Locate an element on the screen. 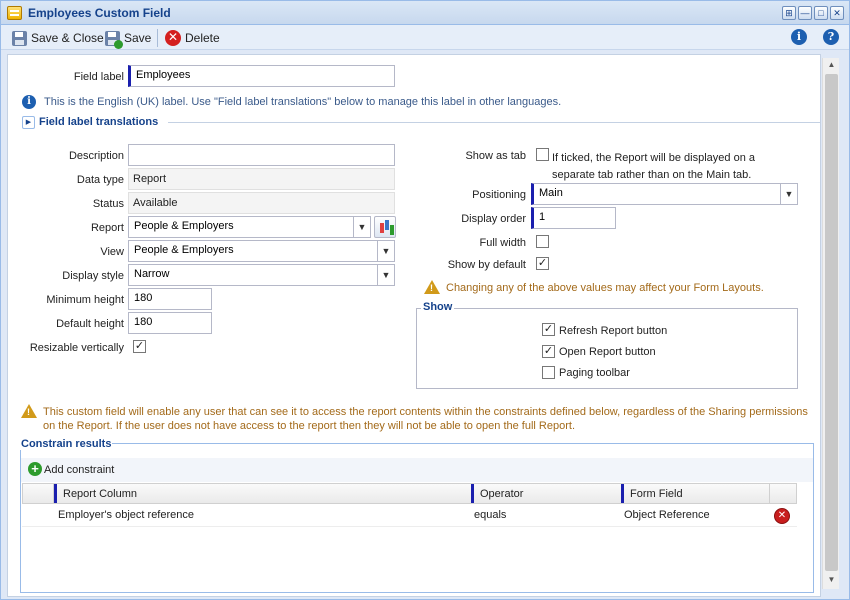  positioning-value: Main is located at coordinates (551, 193).